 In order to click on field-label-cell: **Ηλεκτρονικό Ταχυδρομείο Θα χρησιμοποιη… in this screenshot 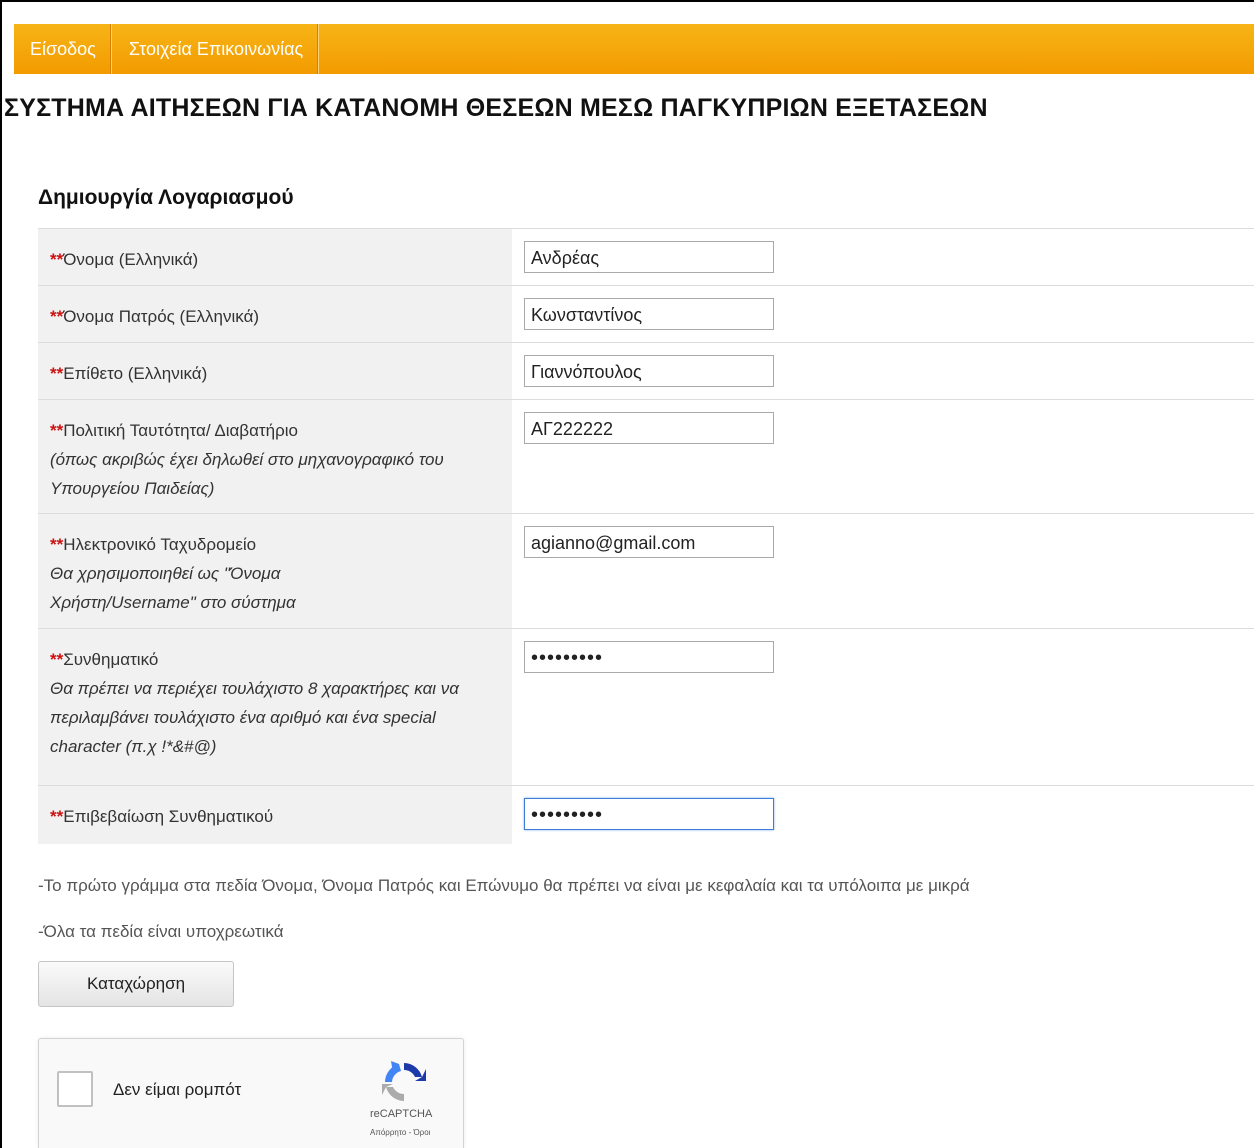, I will do `click(275, 571)`.